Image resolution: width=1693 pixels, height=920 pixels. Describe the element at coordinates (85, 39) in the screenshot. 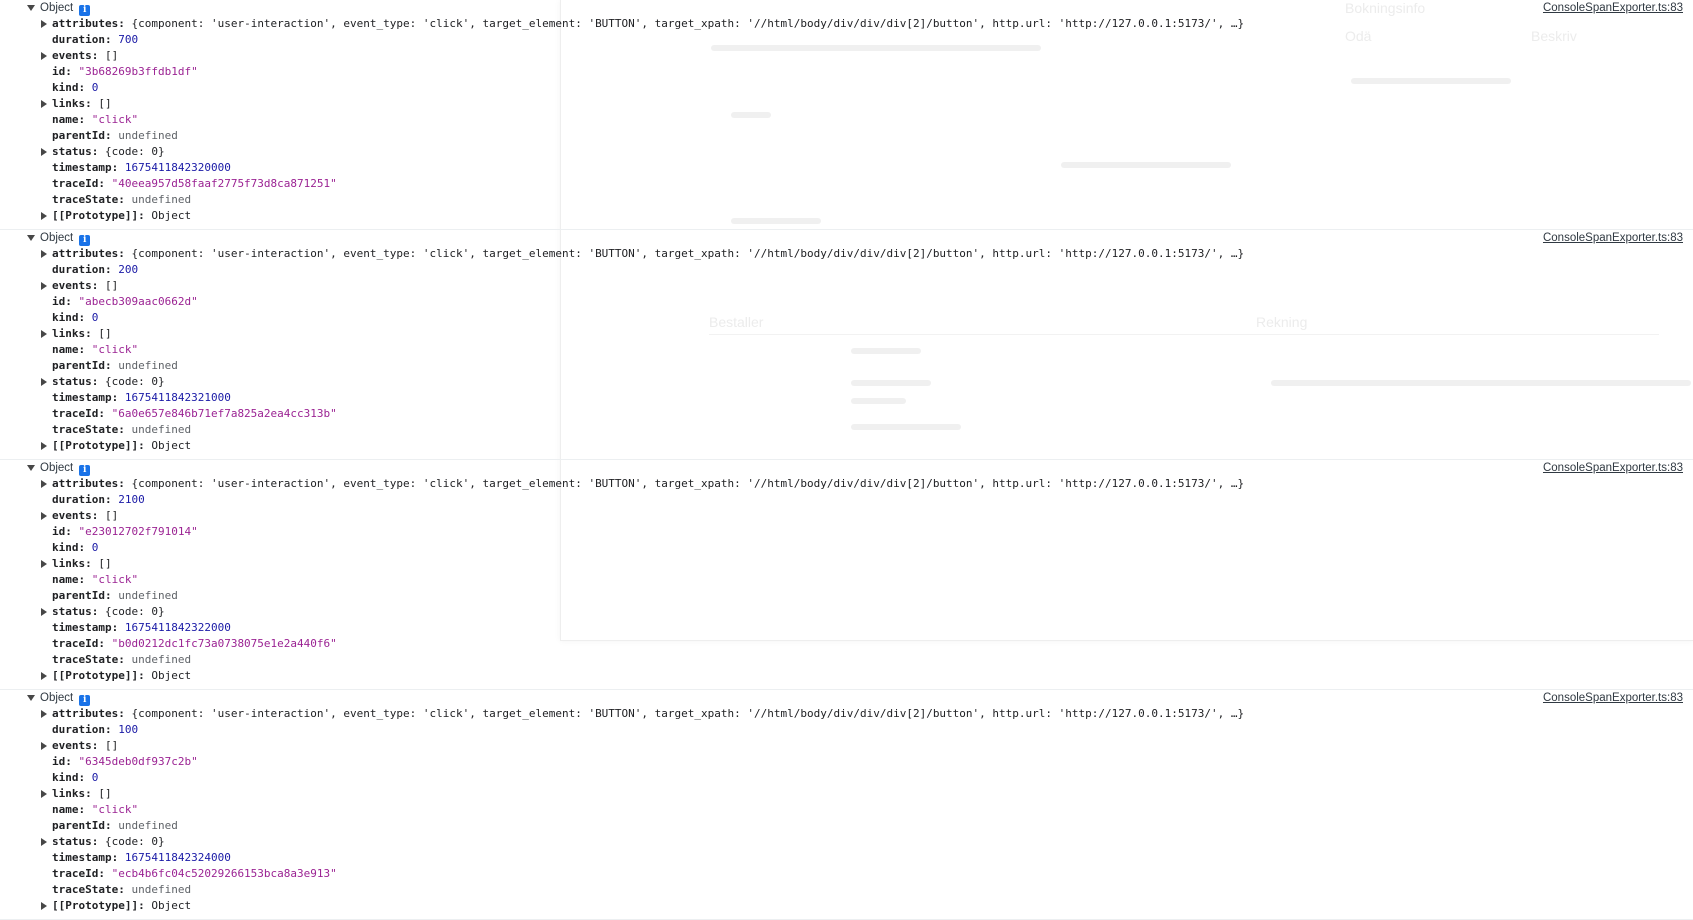

I see `prop-key: duration:` at that location.